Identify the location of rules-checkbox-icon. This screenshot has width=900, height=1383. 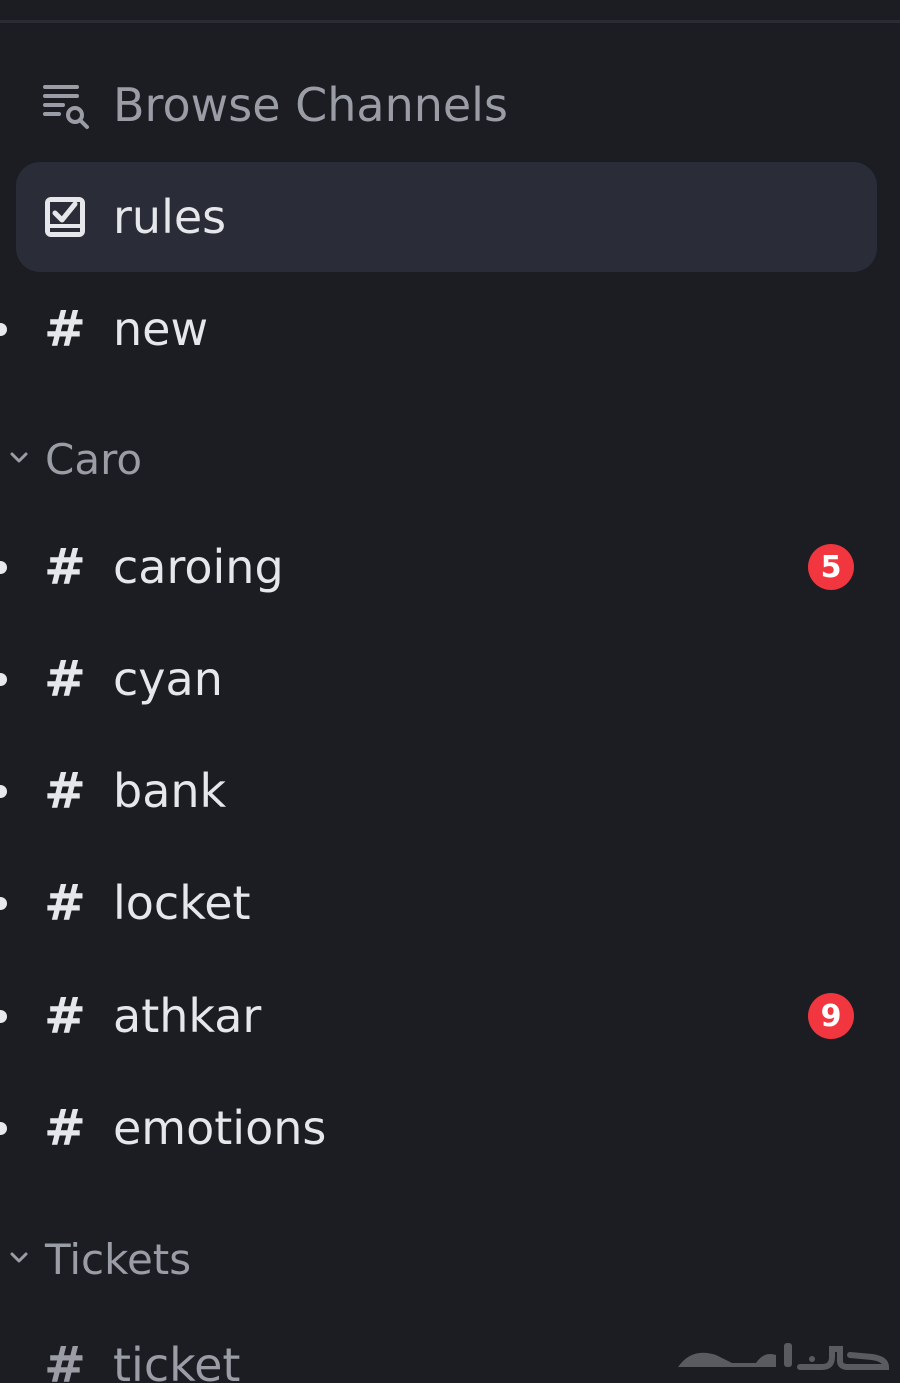
(65, 217).